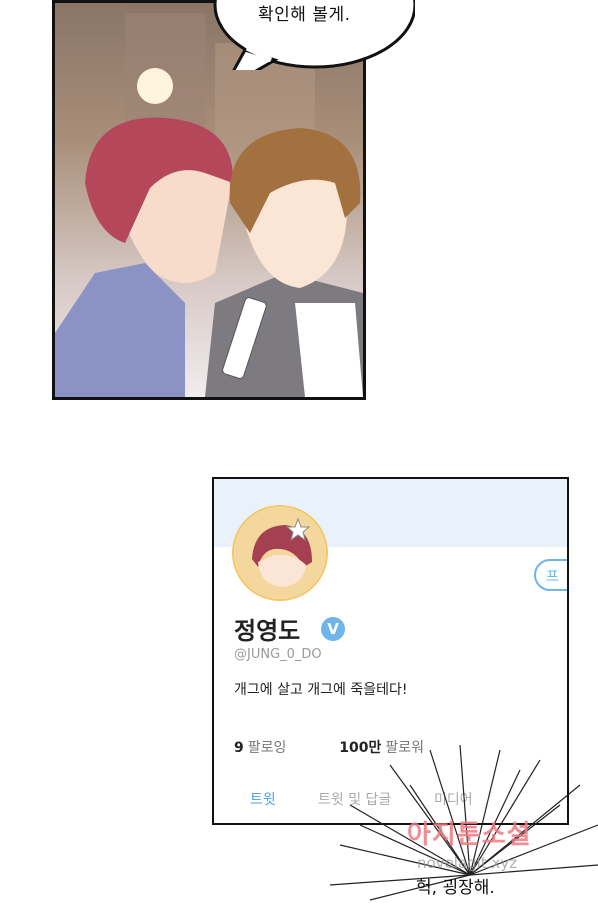 The height and width of the screenshot is (906, 598). What do you see at coordinates (267, 631) in the screenshot?
I see `profile-name: 정영도` at bounding box center [267, 631].